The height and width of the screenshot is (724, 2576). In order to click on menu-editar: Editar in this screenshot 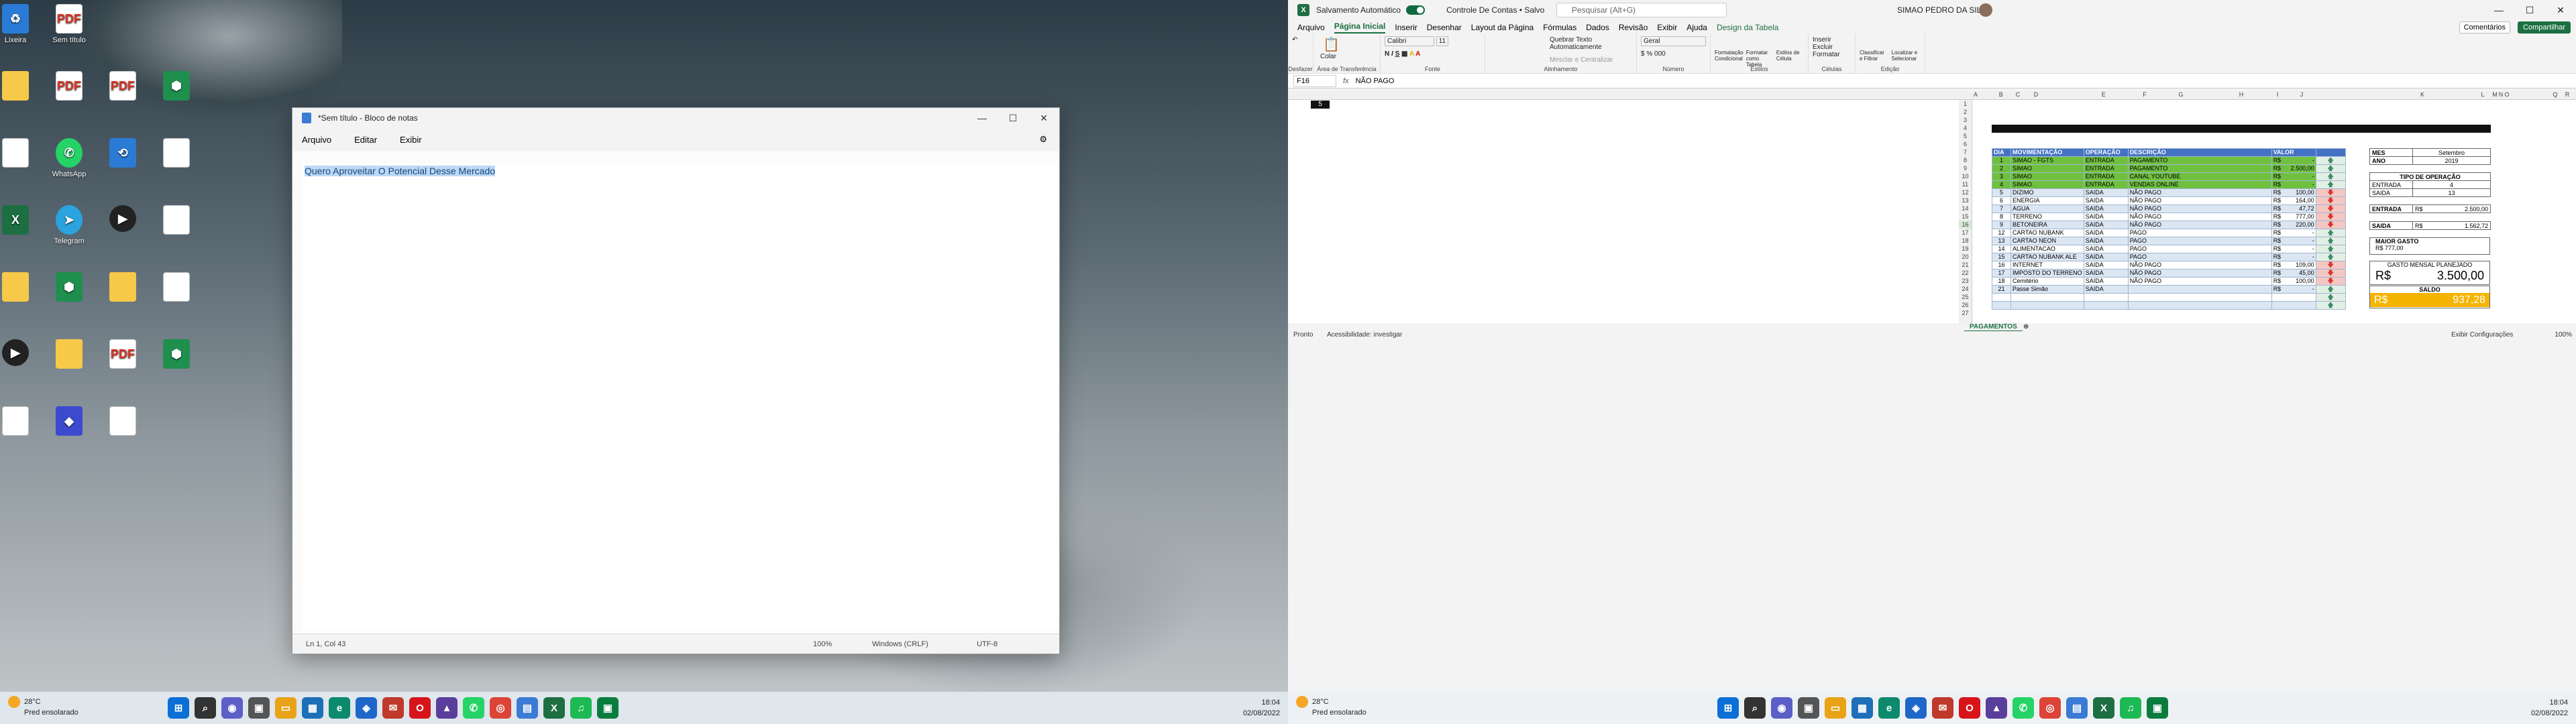, I will do `click(365, 140)`.